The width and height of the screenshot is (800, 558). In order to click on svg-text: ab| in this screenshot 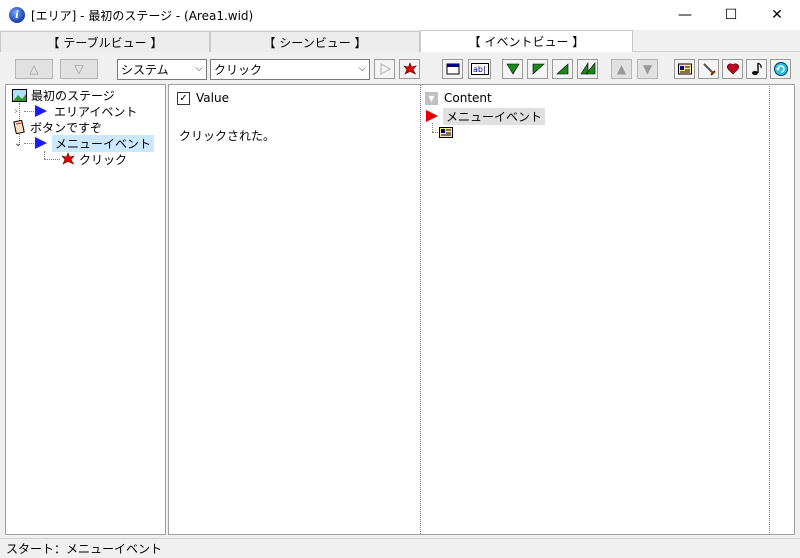, I will do `click(479, 69)`.